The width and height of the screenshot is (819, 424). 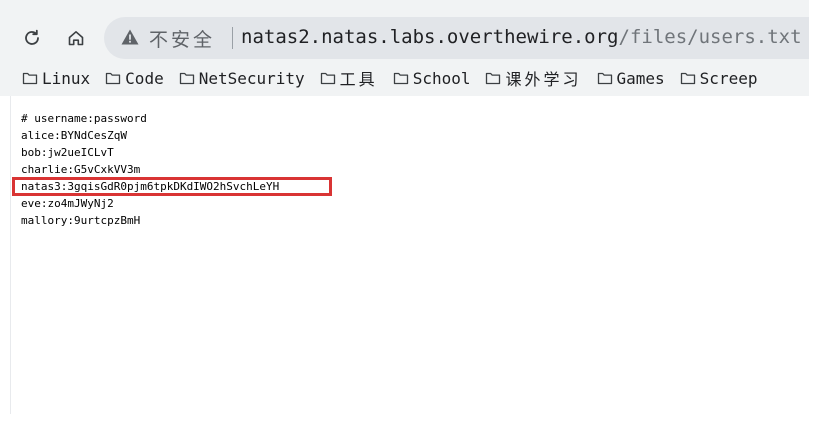 I want to click on bookmark-folder: School, so click(x=432, y=78).